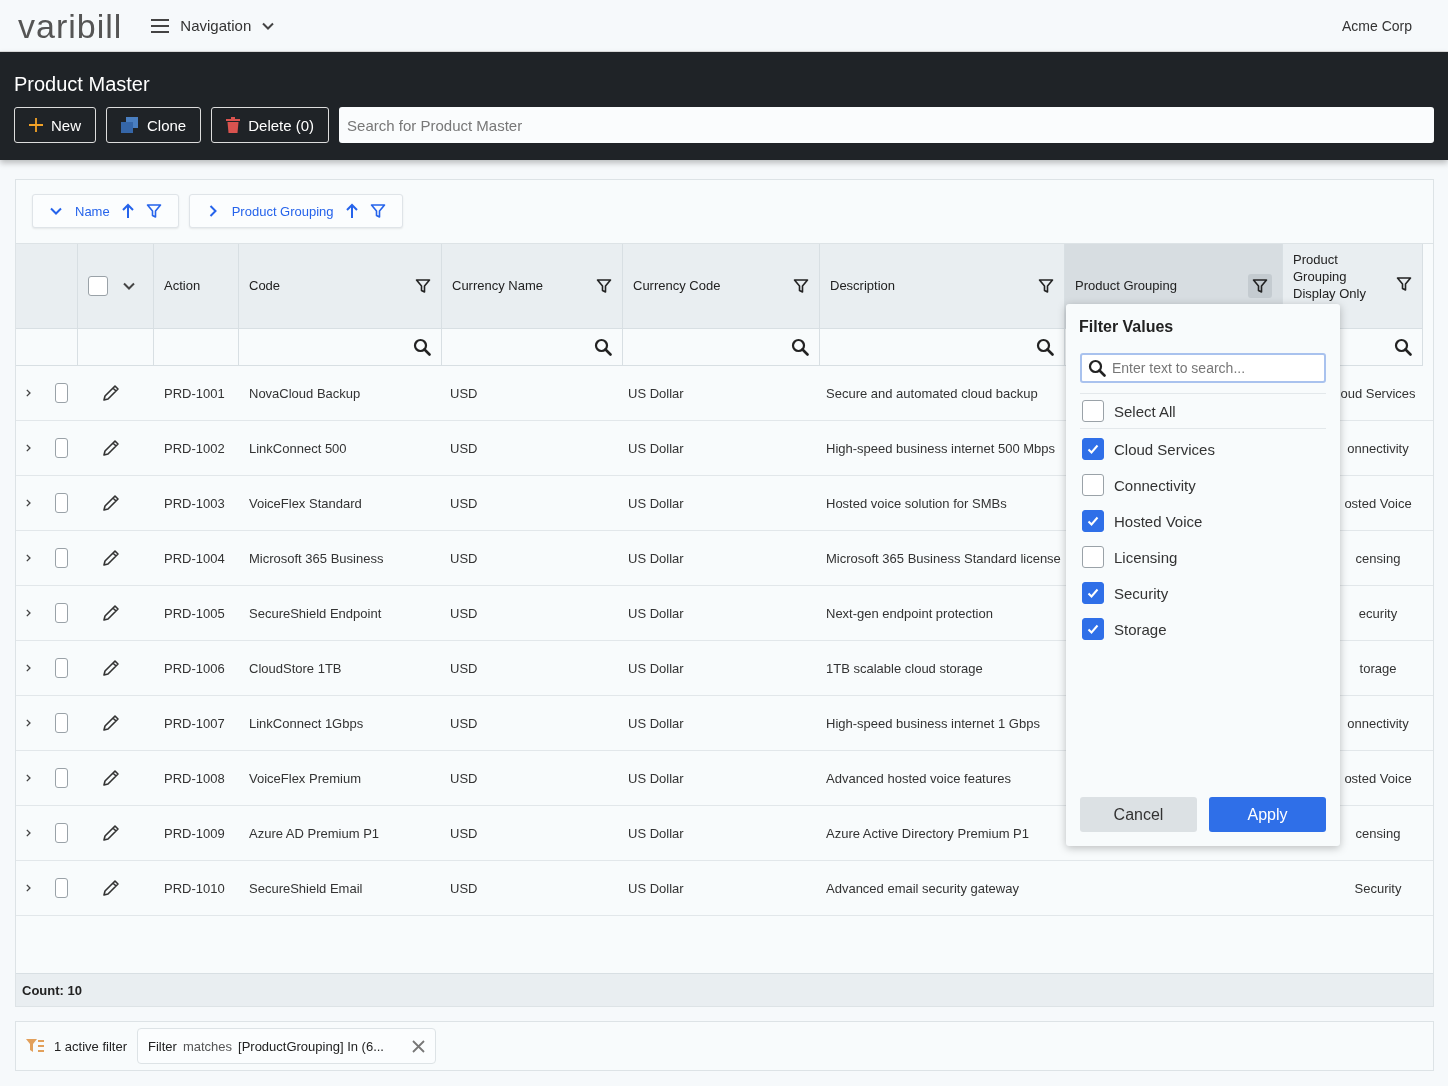 The image size is (1448, 1086). Describe the element at coordinates (498, 286) in the screenshot. I see `column-label: Currency Name` at that location.